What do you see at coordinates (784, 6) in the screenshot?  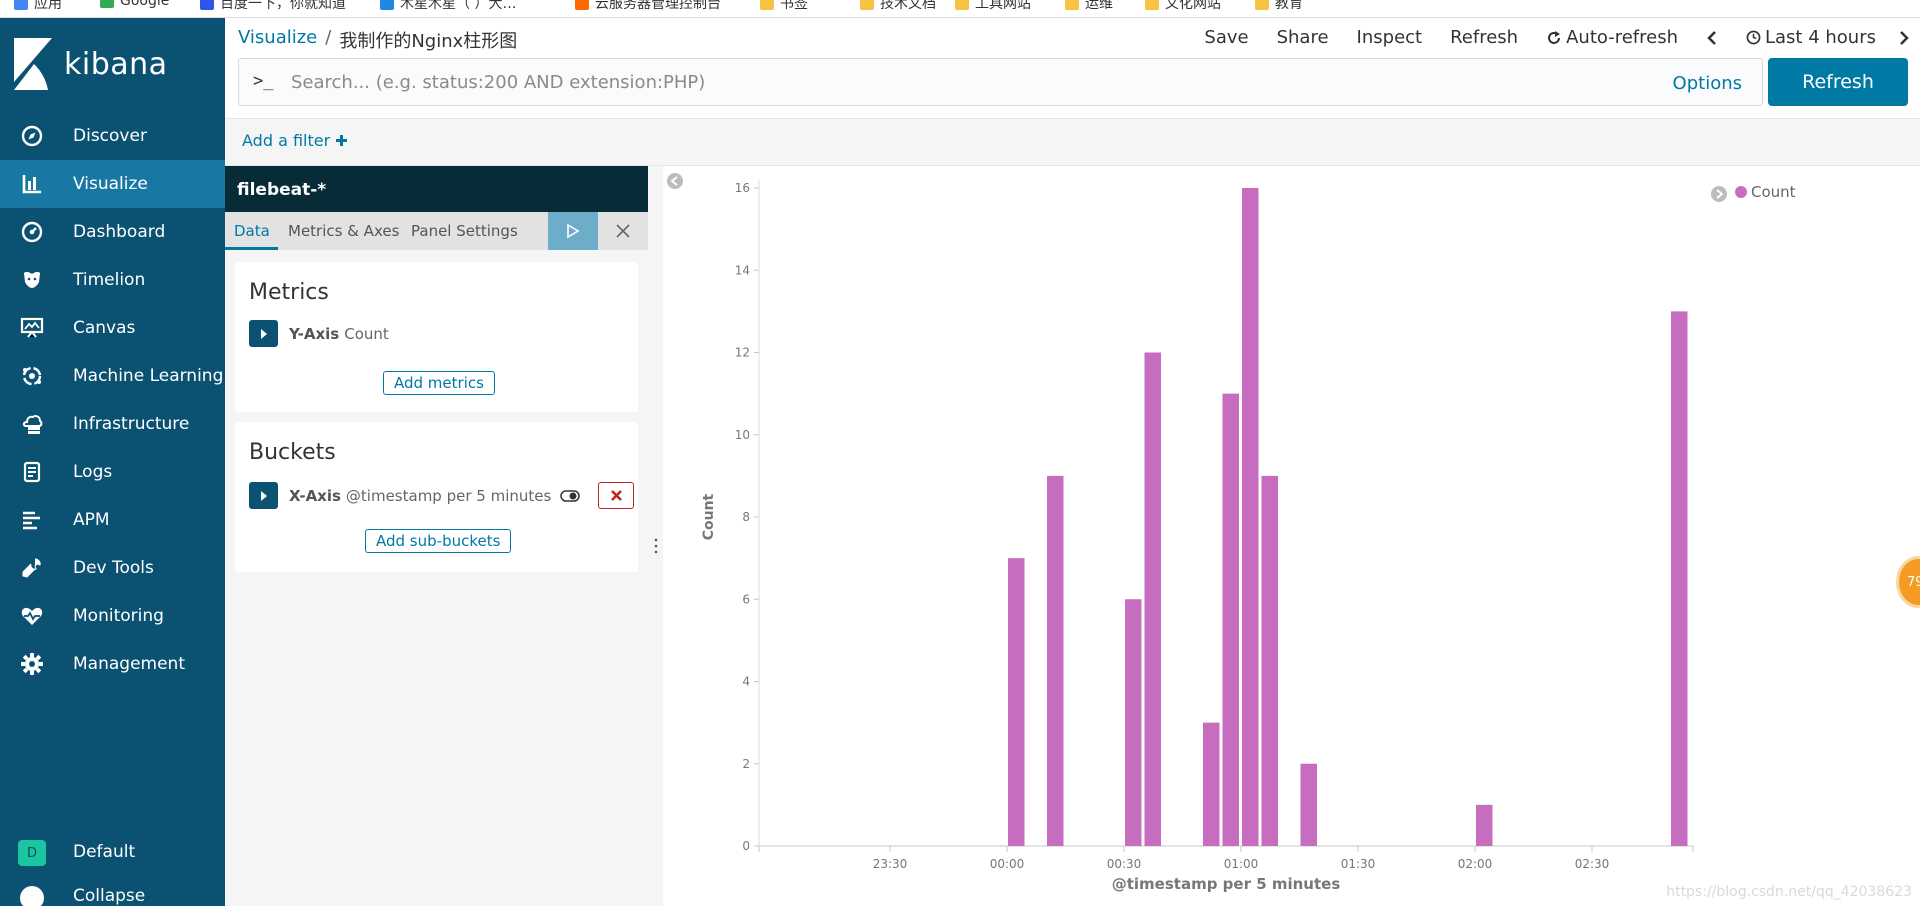 I see `bookmark-item: 书签` at bounding box center [784, 6].